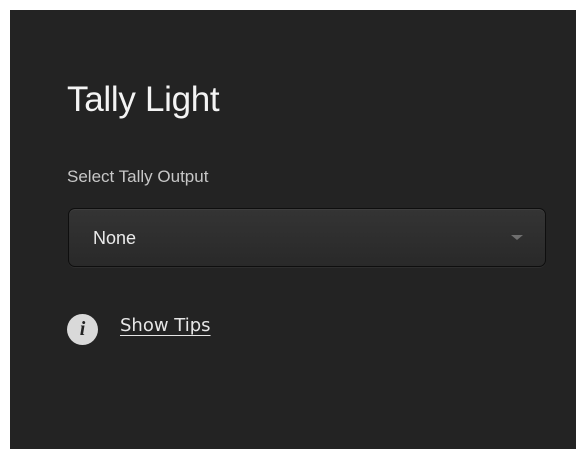 The height and width of the screenshot is (449, 576). I want to click on tally-output-selected-value: None, so click(115, 238).